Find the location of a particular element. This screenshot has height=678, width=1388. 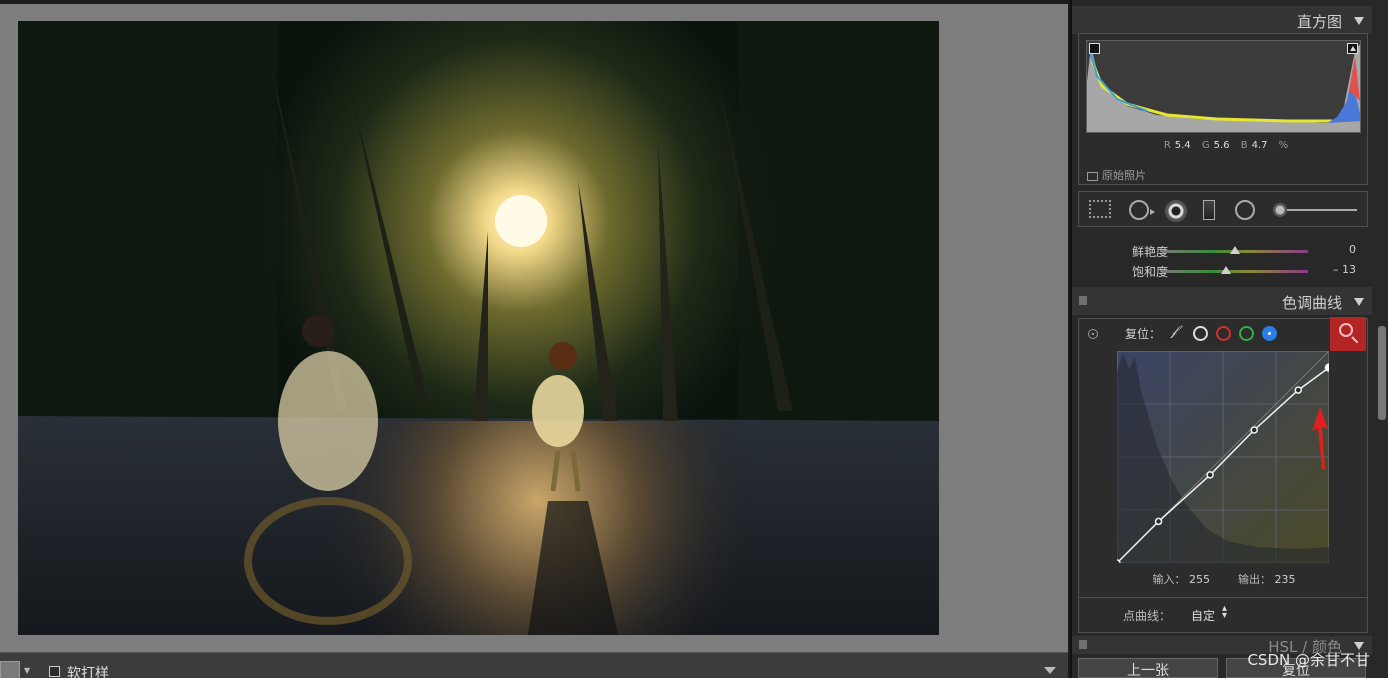

histogram-title: 直方图 is located at coordinates (1319, 22).